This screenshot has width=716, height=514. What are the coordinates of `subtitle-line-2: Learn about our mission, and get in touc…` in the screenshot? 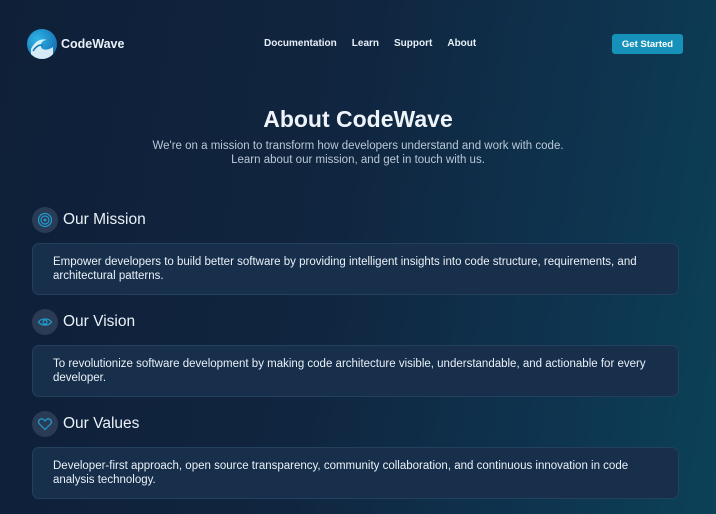 It's located at (358, 160).